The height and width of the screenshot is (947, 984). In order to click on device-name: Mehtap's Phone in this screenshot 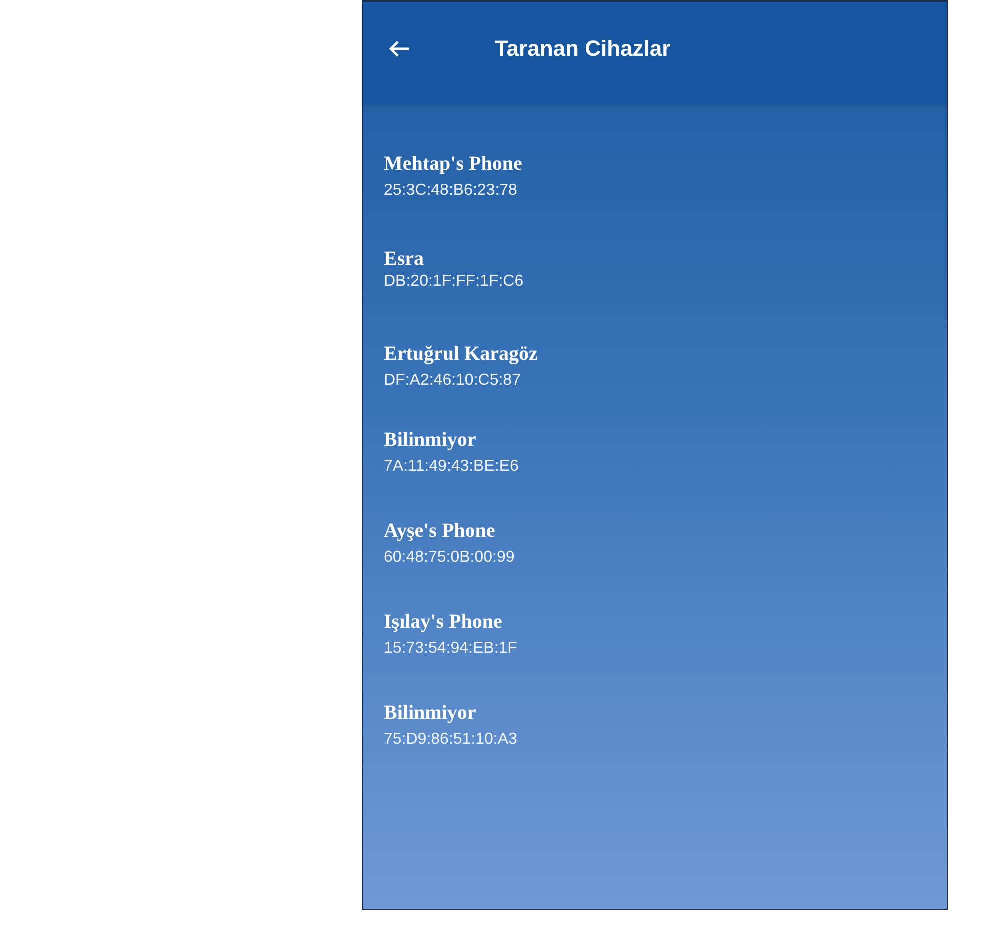, I will do `click(453, 164)`.